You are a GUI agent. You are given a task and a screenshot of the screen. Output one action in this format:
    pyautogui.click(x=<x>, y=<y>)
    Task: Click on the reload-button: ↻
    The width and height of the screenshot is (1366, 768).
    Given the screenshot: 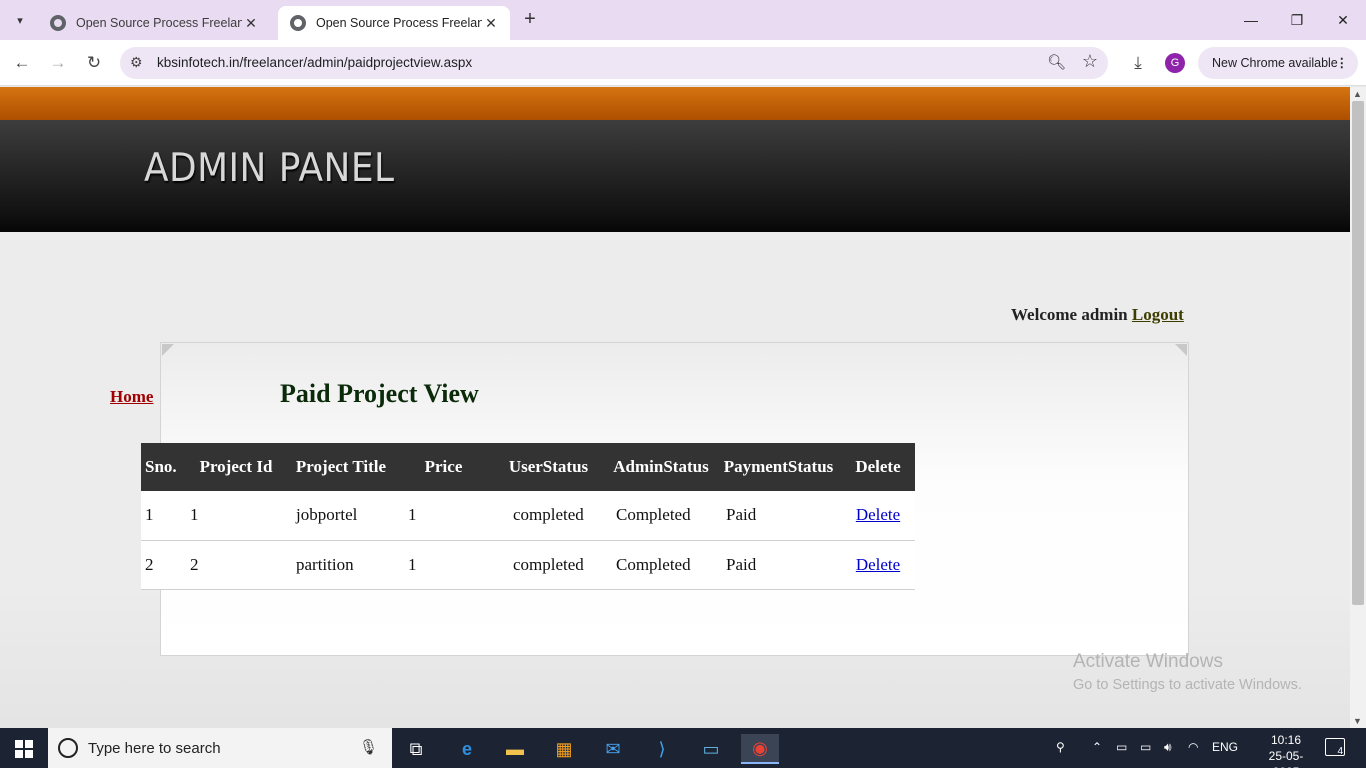 What is the action you would take?
    pyautogui.click(x=94, y=63)
    